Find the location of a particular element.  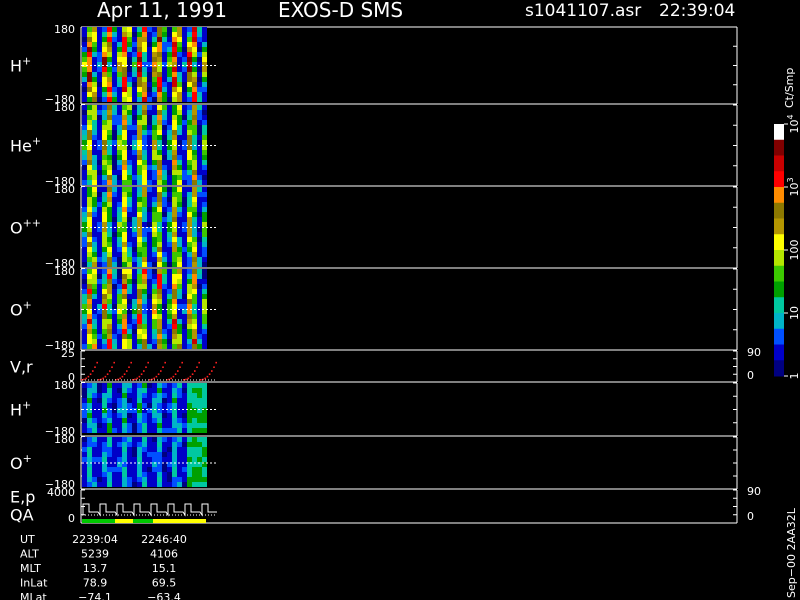

header-file: s1041107.asr is located at coordinates (583, 11).